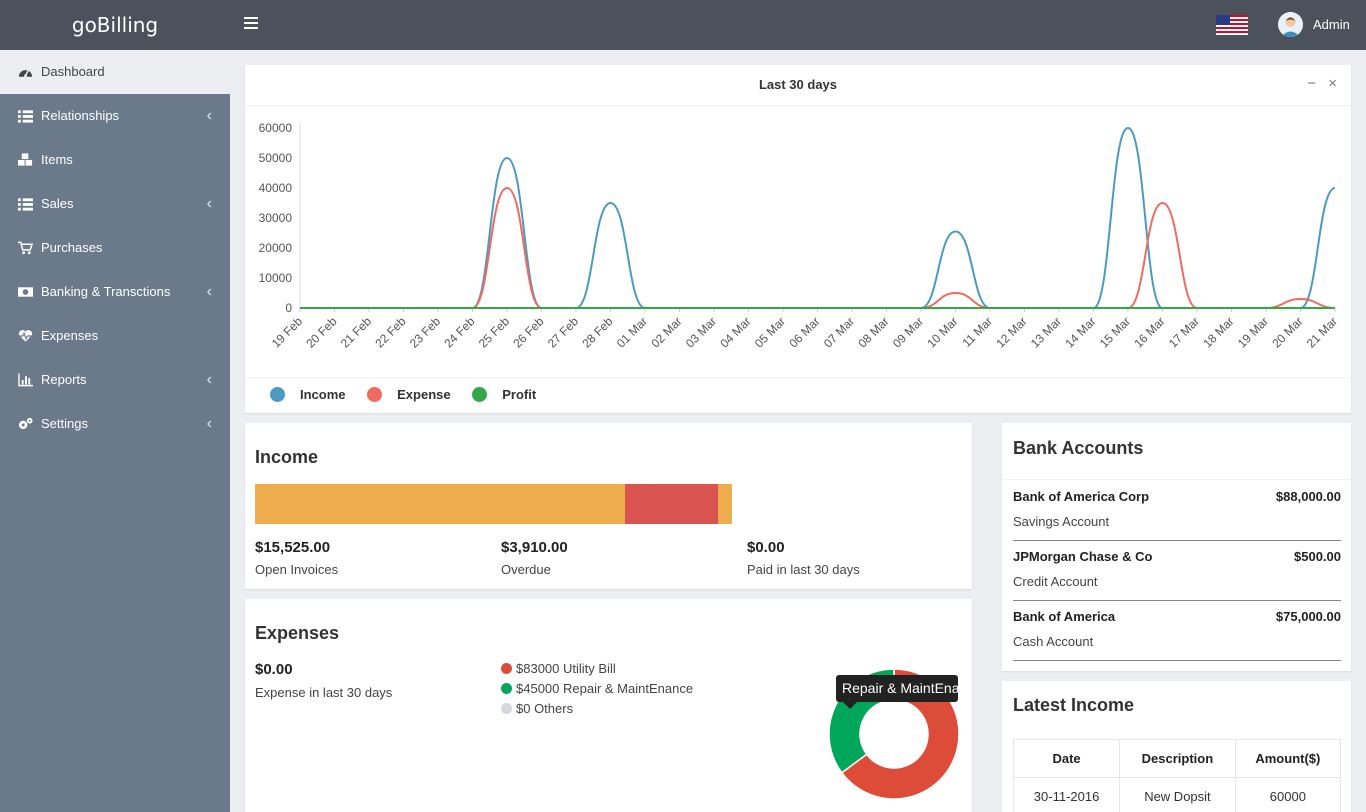 The width and height of the screenshot is (1366, 812). I want to click on bank-amount: $88,000.00, so click(1308, 496).